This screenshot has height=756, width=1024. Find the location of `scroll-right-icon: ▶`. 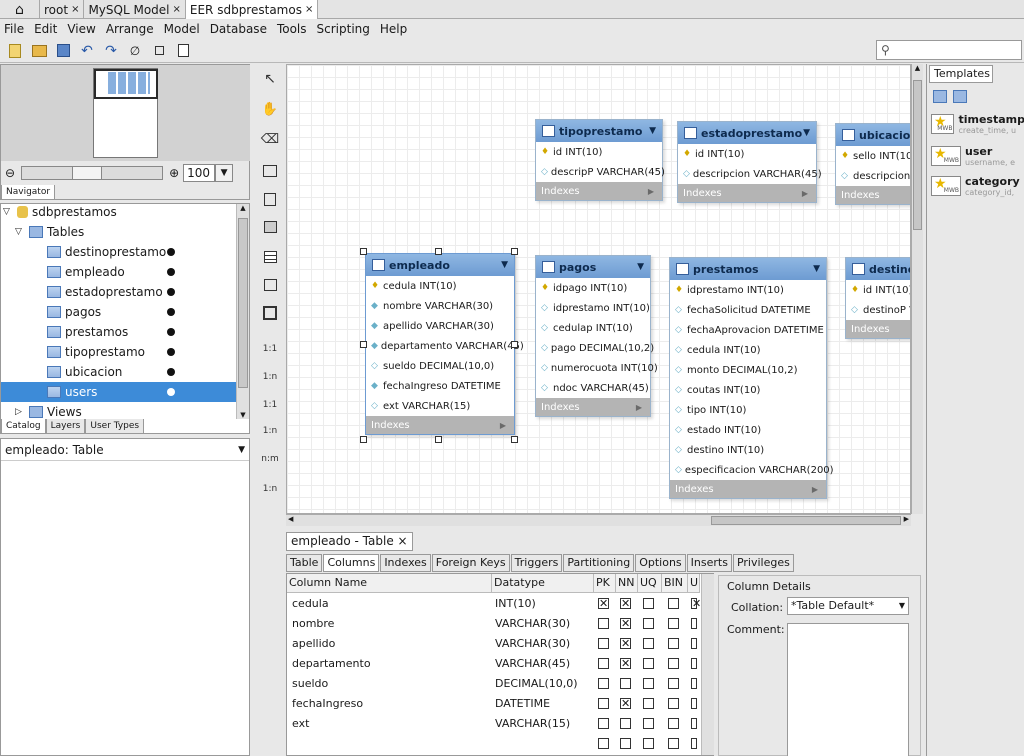

scroll-right-icon: ▶ is located at coordinates (906, 519).